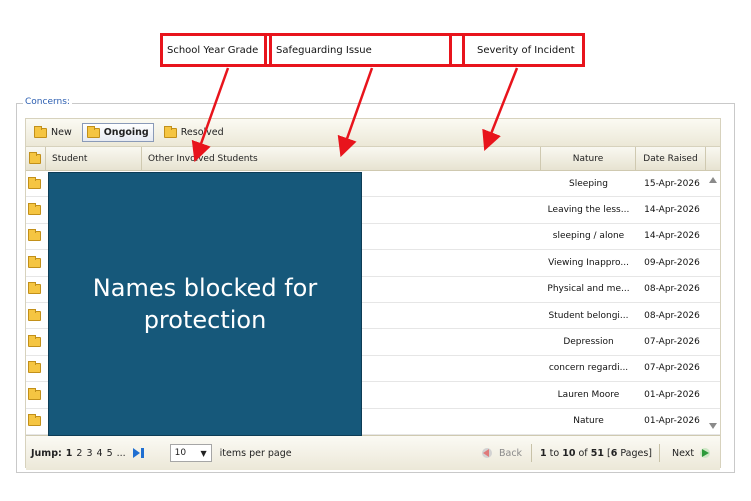  What do you see at coordinates (180, 453) in the screenshot?
I see `page-size-value: 10` at bounding box center [180, 453].